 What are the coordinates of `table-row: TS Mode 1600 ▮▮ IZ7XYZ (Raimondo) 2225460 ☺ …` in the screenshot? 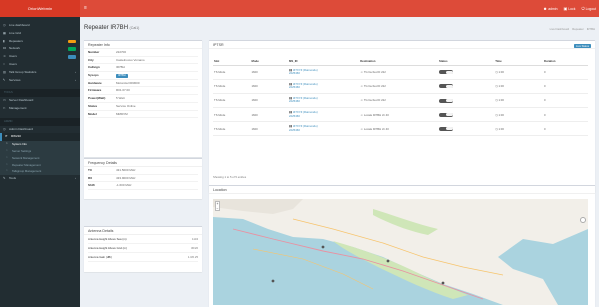 It's located at (400, 101).